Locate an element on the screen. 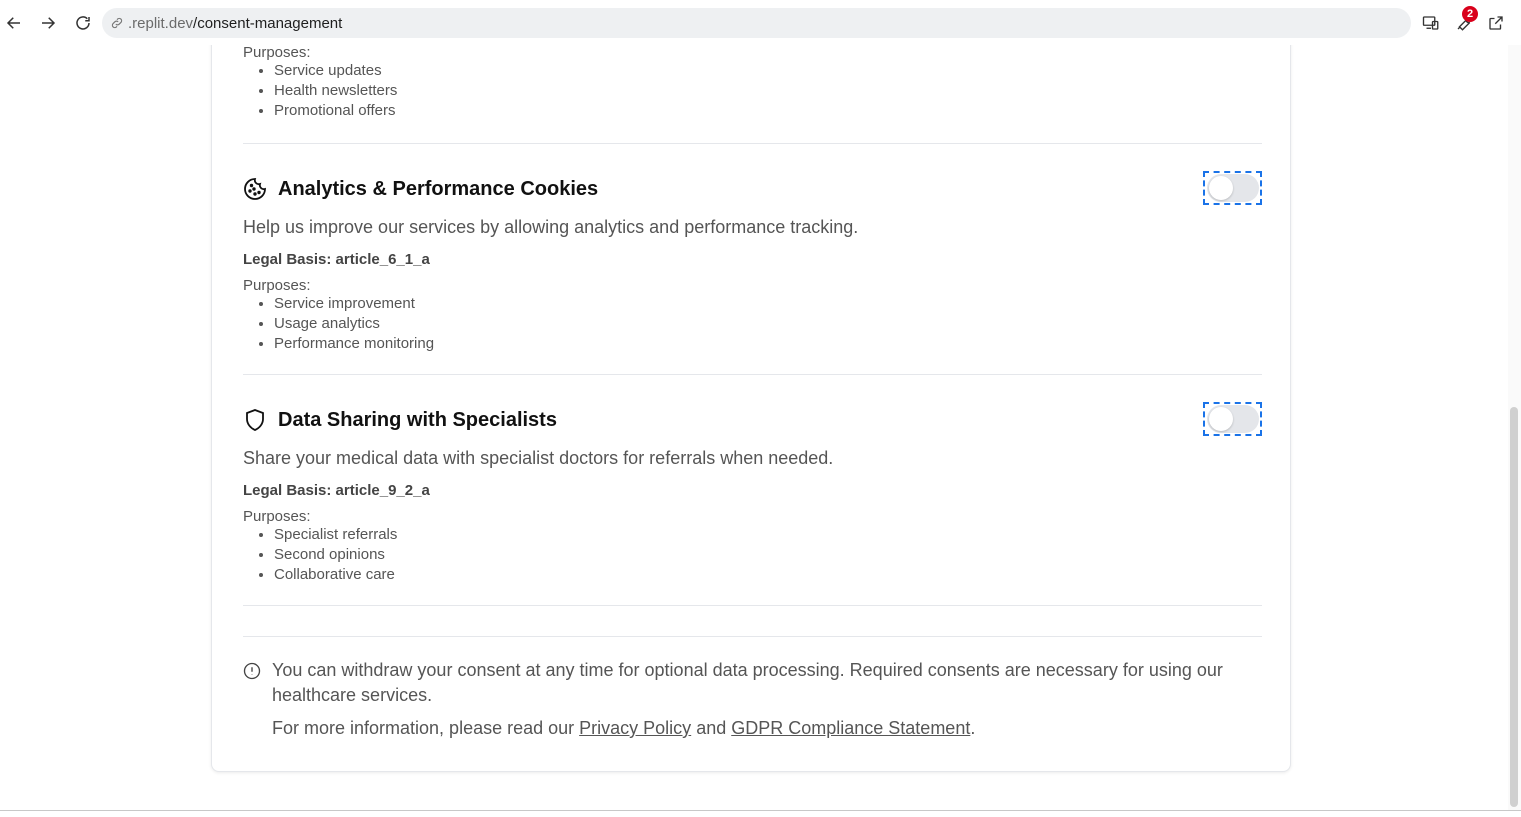 This screenshot has width=1521, height=817. list-item: Usage analytics is located at coordinates (768, 324).